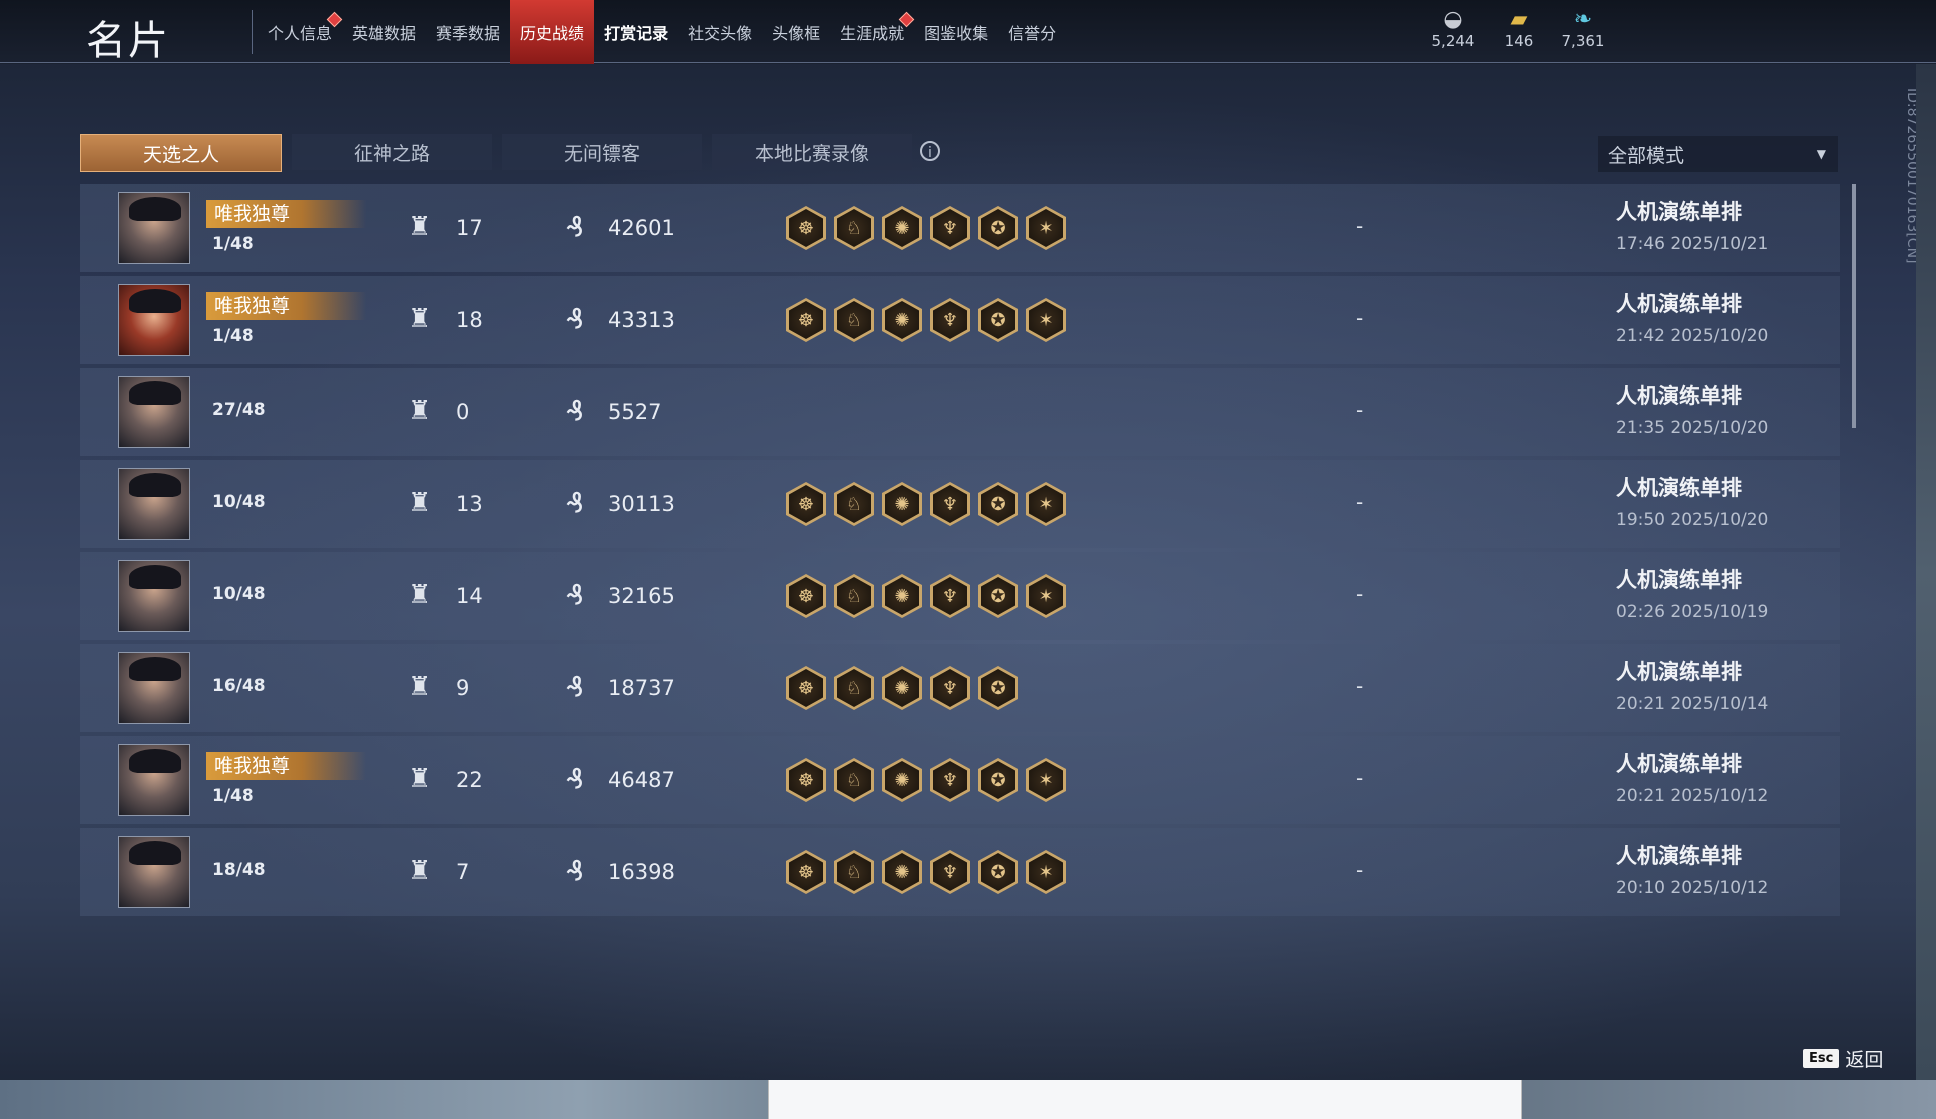  I want to click on nav-item-3: 历史战绩, so click(552, 32).